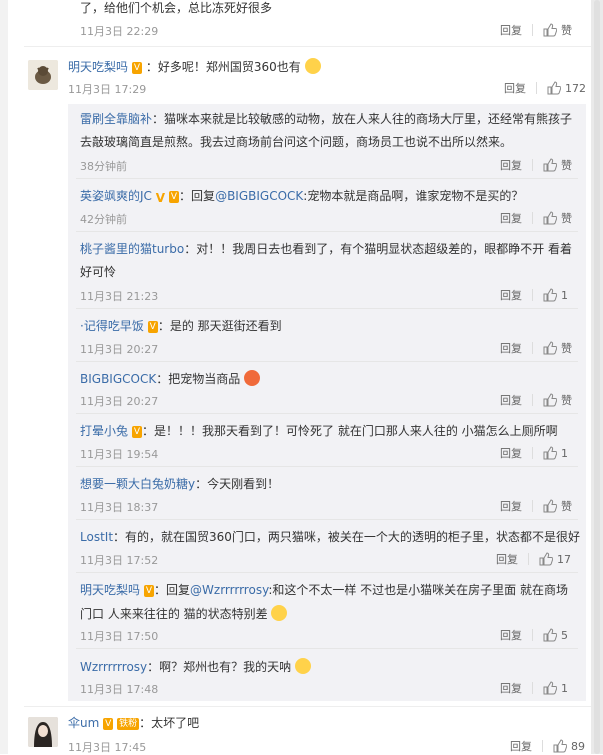 The image size is (603, 755). I want to click on comment-text: 了，给他们个机会，总比冻死好很多, so click(176, 8).